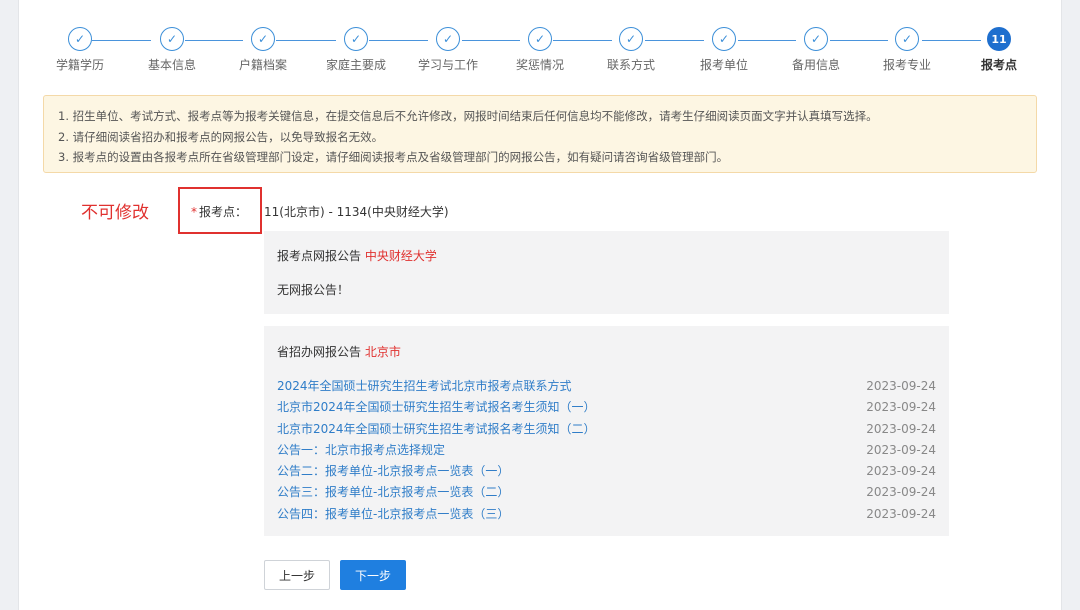 The width and height of the screenshot is (1080, 610). I want to click on list-item: 北京市2024年全国硕士研究生招生考试报名考生须知（二） 2023-09-24, so click(606, 429).